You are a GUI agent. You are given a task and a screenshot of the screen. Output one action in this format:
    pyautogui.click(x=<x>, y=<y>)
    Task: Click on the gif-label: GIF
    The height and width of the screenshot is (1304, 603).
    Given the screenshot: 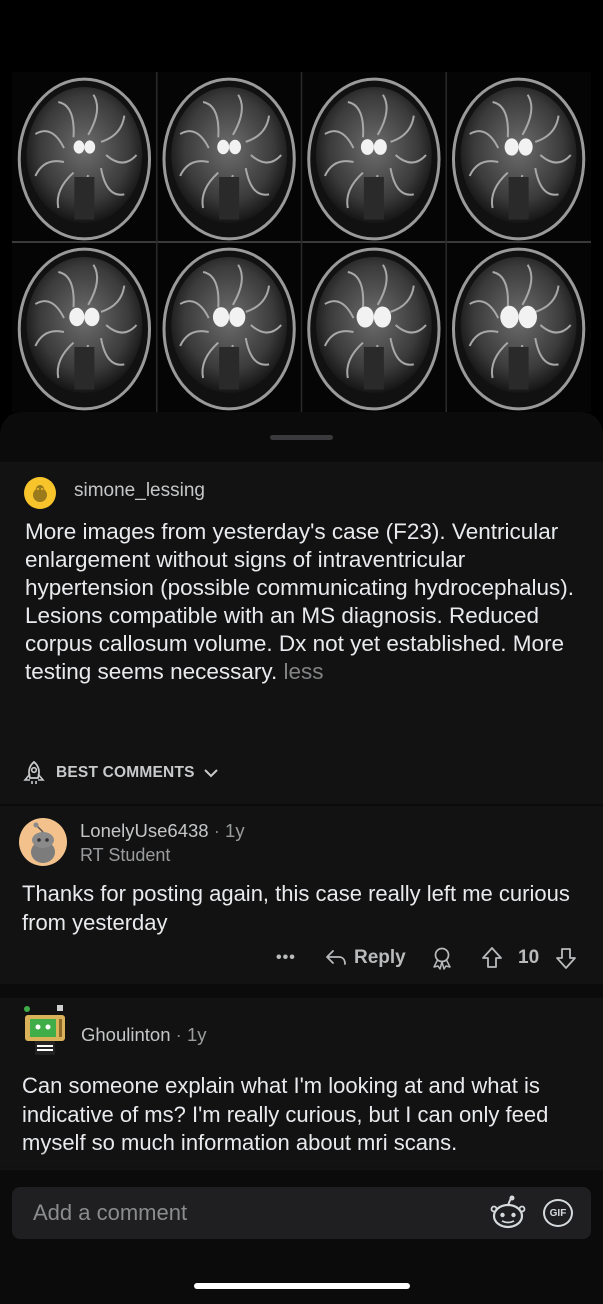 What is the action you would take?
    pyautogui.click(x=558, y=1213)
    